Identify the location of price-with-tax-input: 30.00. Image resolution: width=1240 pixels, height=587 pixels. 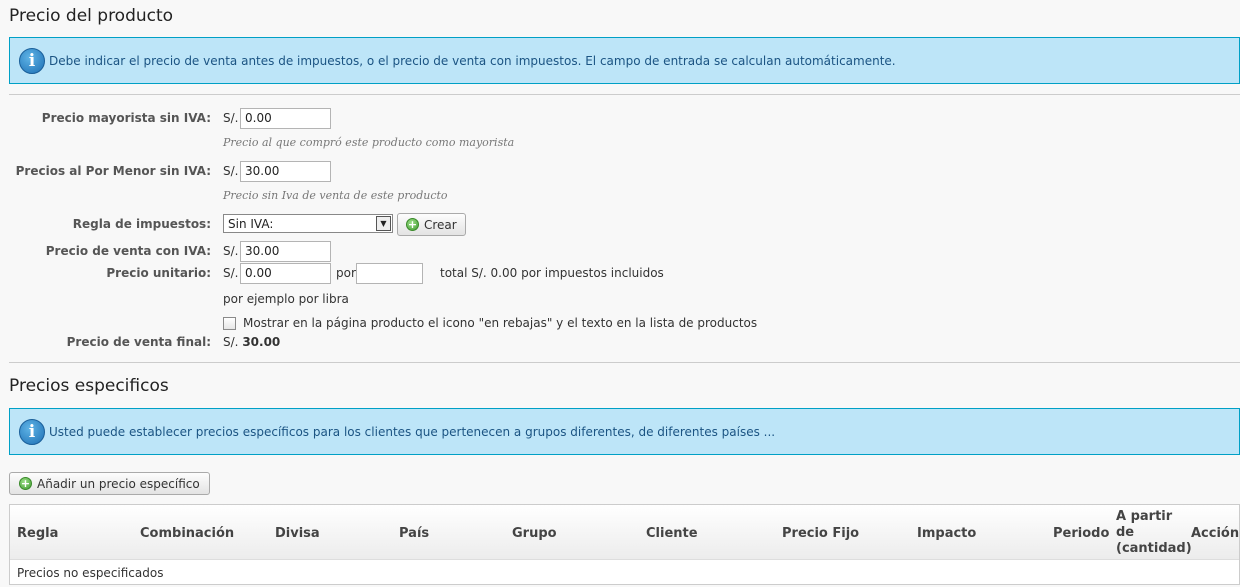
(285, 251).